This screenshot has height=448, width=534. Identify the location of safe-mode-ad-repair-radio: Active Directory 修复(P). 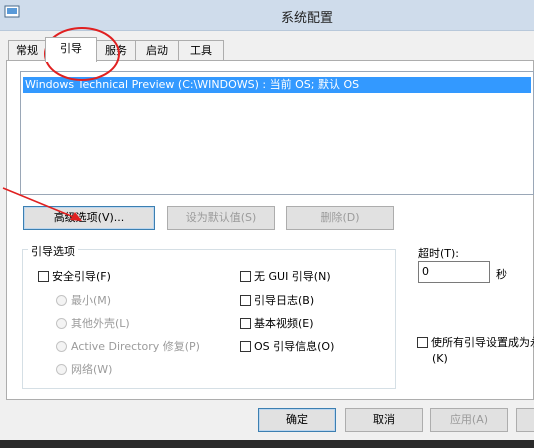
(128, 346).